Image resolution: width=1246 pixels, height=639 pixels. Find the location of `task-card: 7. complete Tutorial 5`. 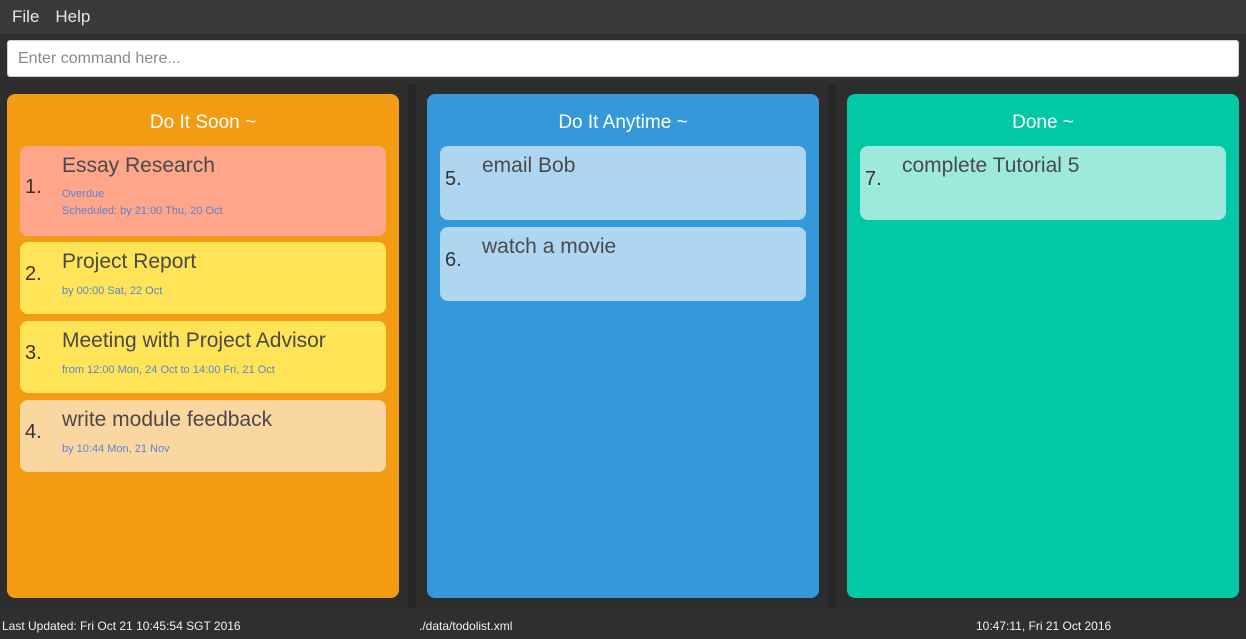

task-card: 7. complete Tutorial 5 is located at coordinates (1043, 183).